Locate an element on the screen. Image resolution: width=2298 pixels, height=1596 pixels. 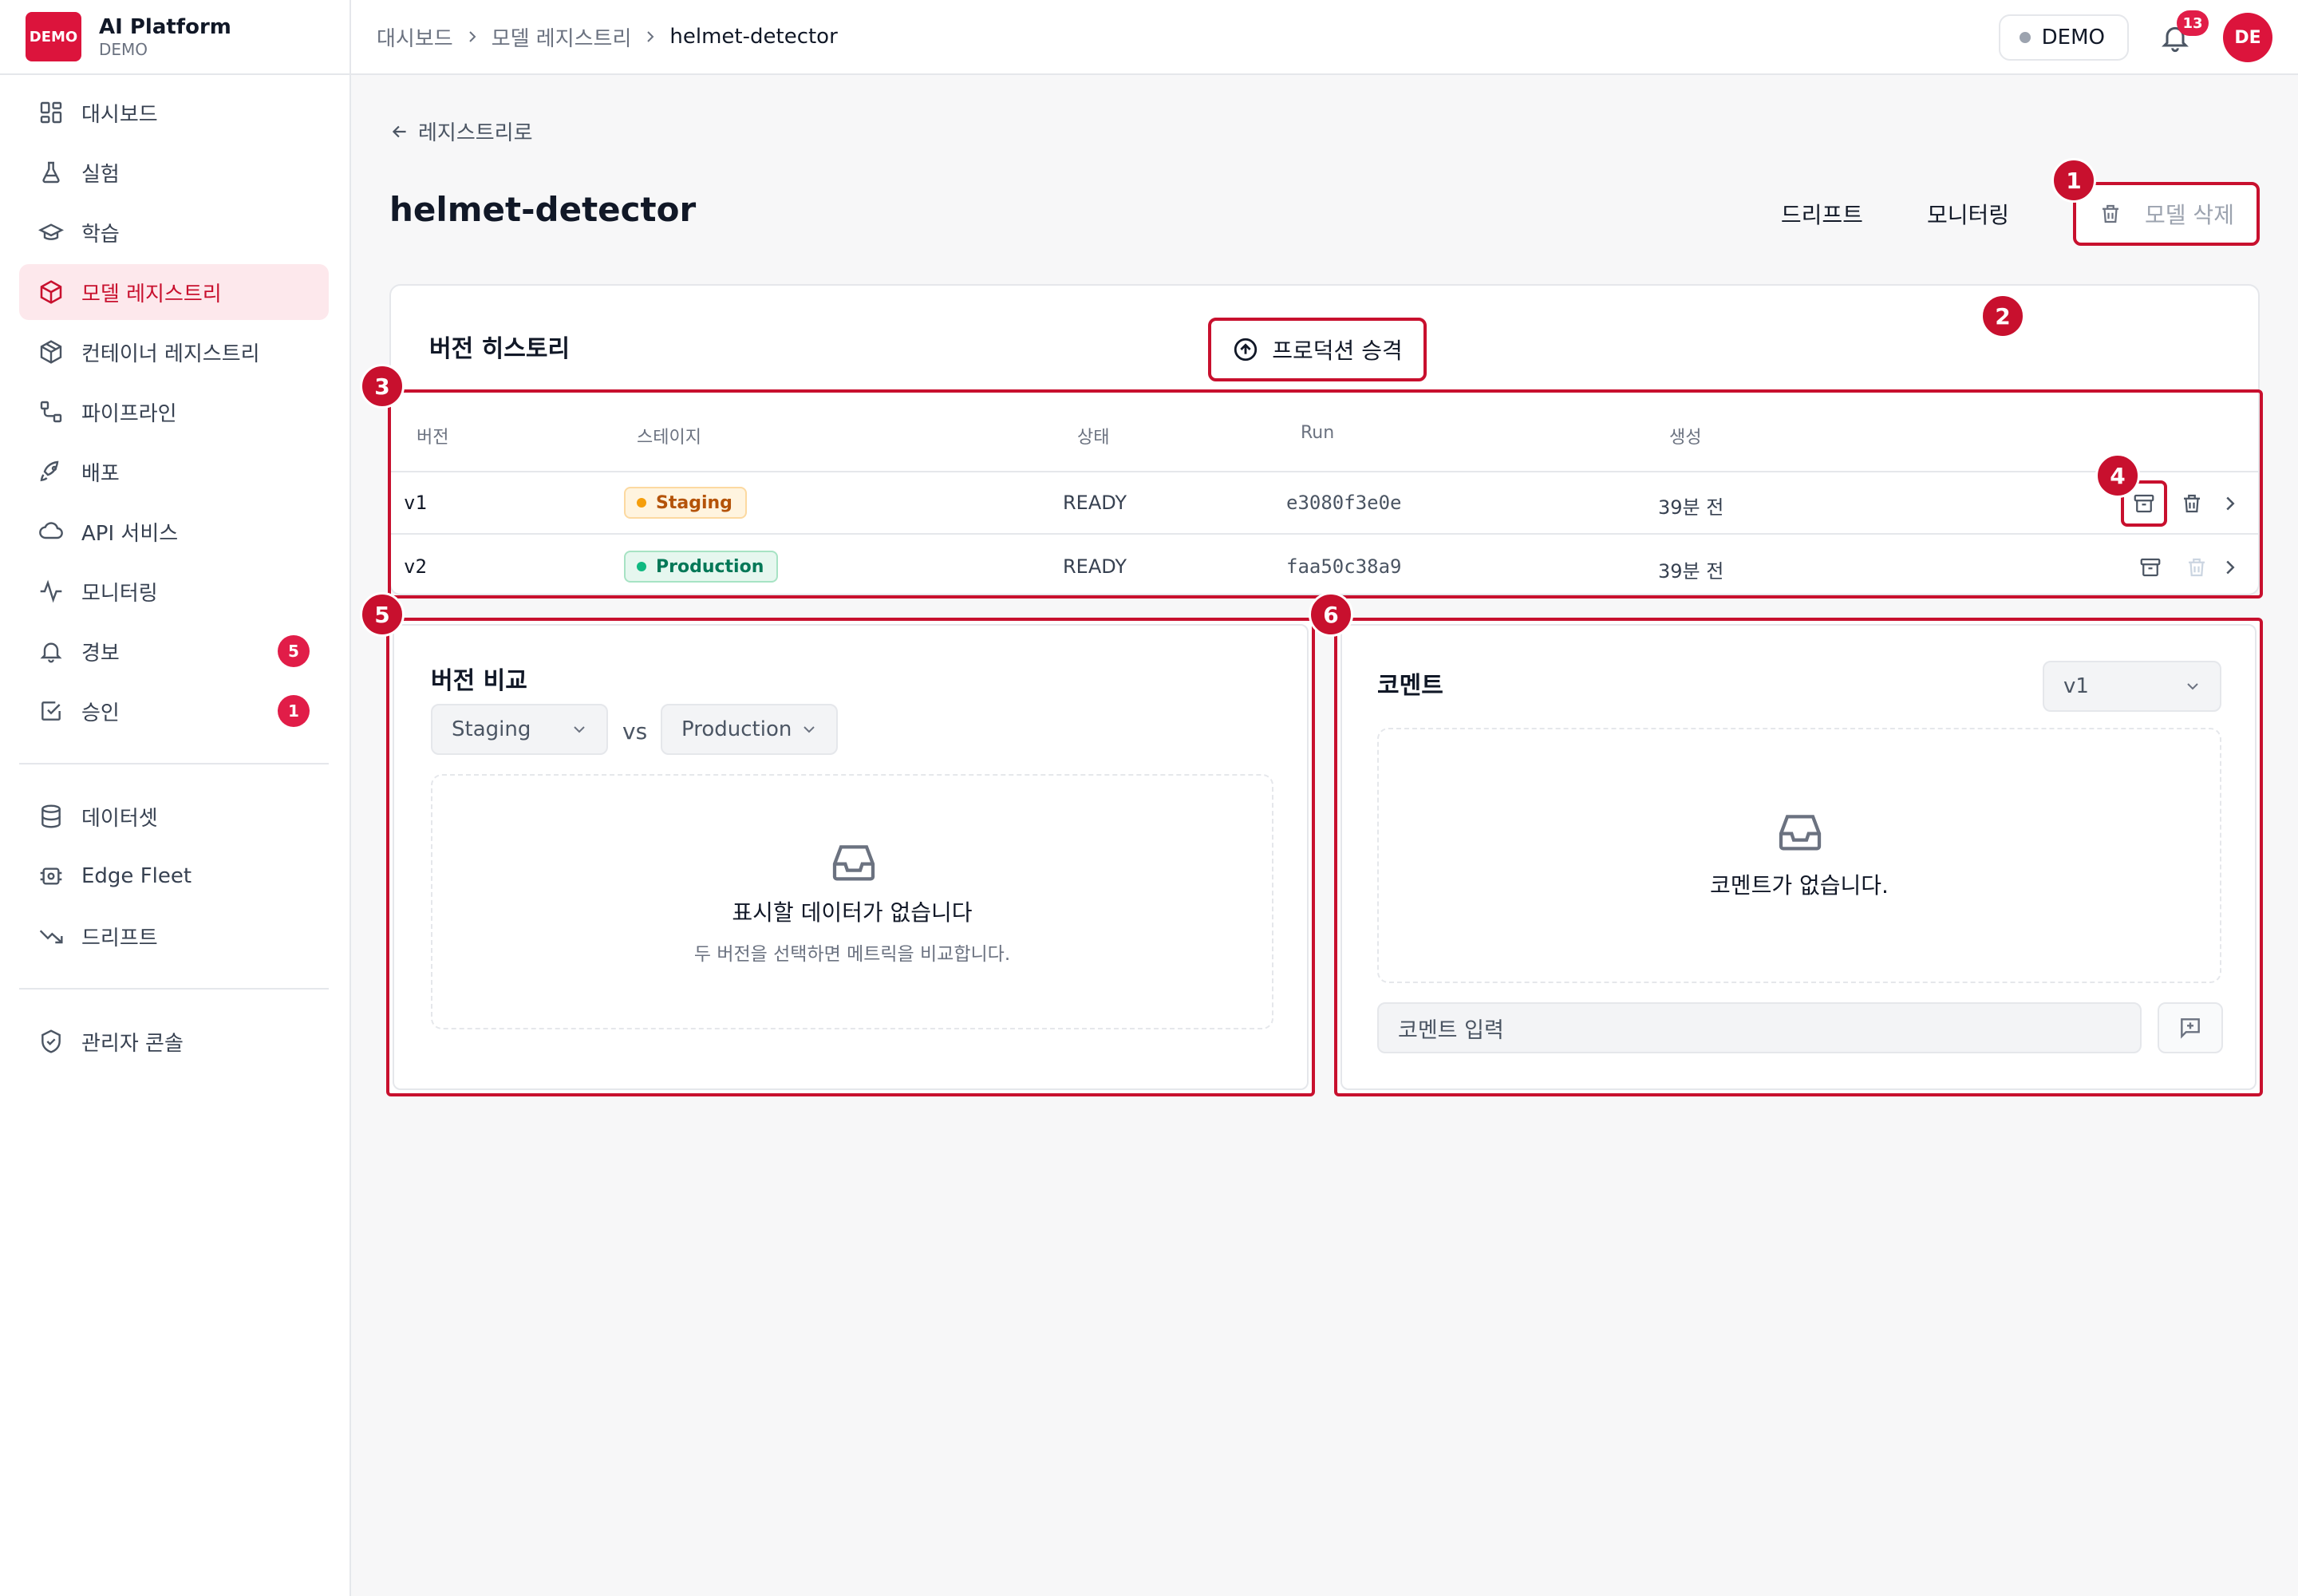
back-to-registry-link: 레지스트리로 is located at coordinates (461, 131).